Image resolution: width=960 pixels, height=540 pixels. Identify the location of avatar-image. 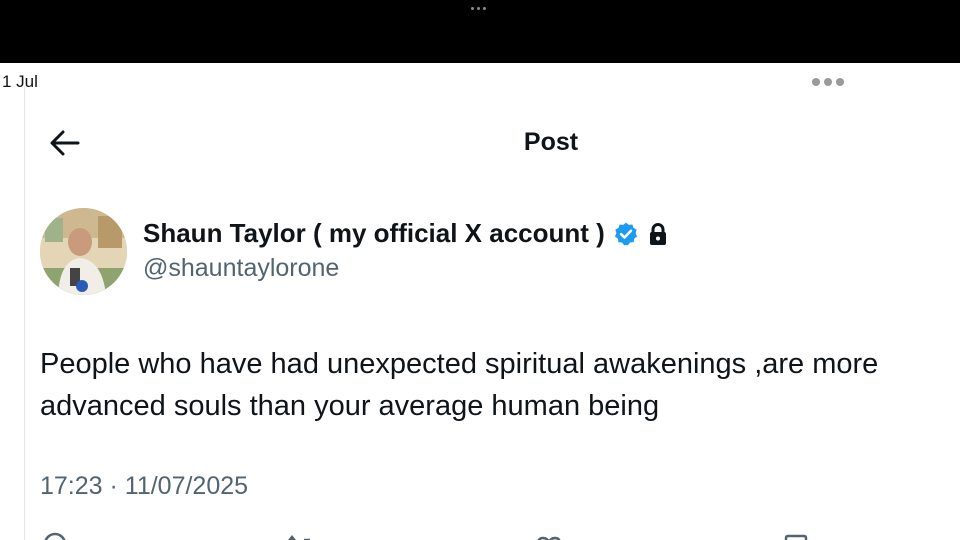
(83, 251).